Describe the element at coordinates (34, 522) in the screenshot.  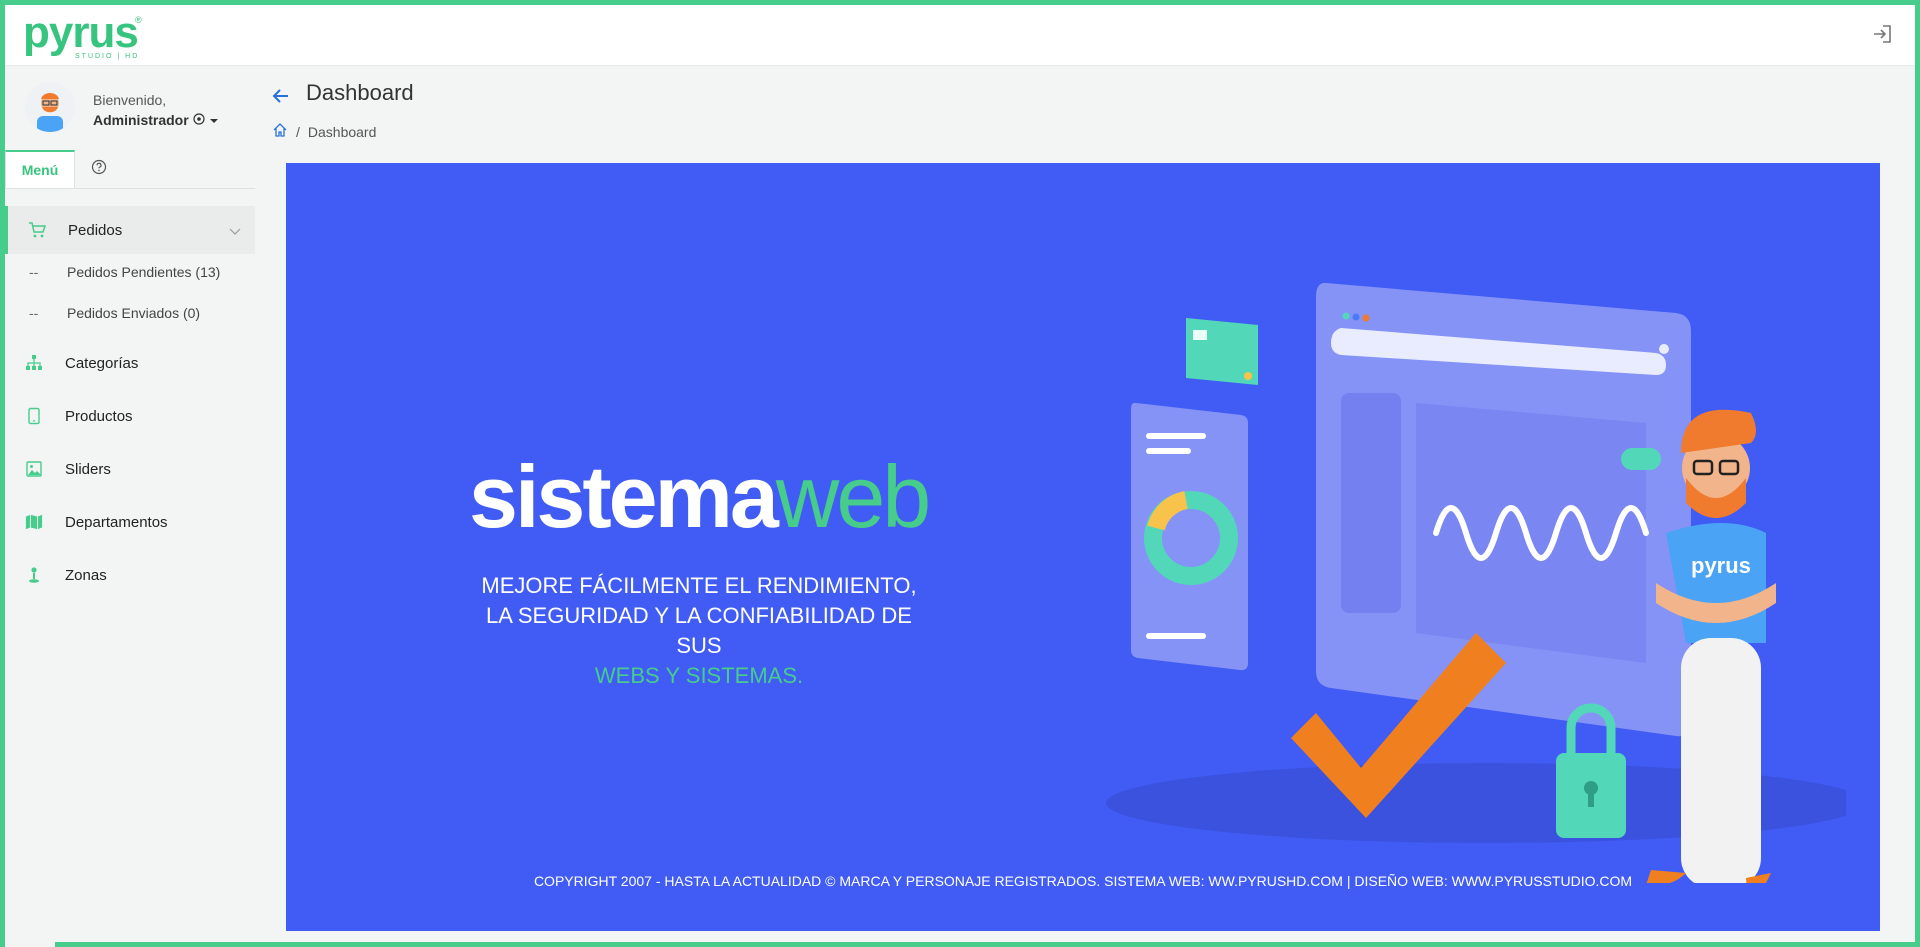
I see `map-icon` at that location.